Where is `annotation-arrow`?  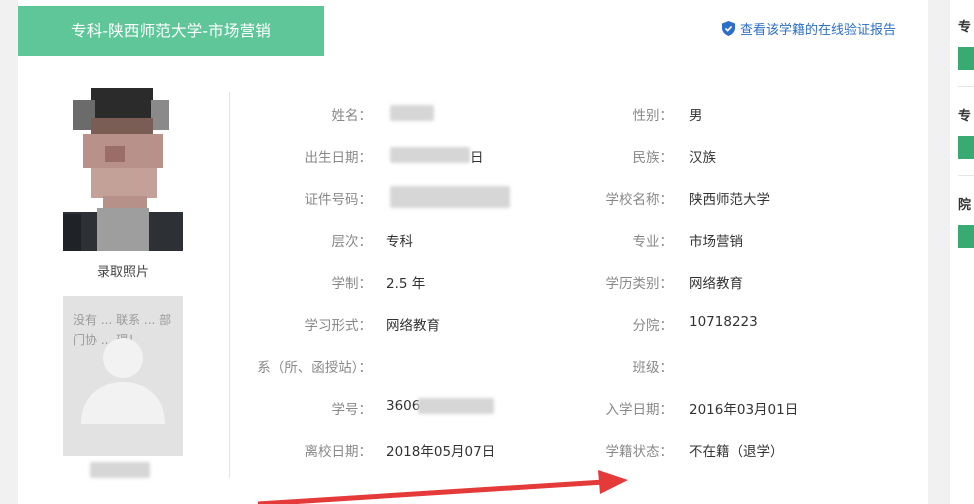
annotation-arrow is located at coordinates (442, 487).